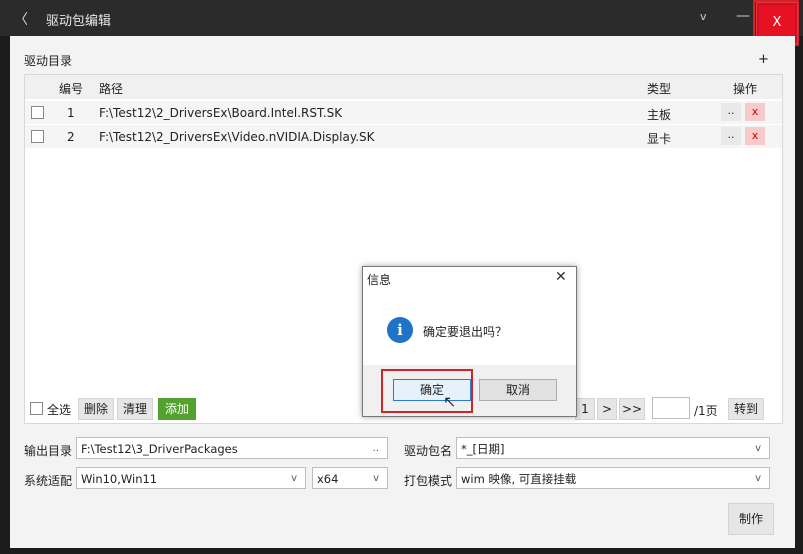 This screenshot has height=554, width=803. Describe the element at coordinates (376, 449) in the screenshot. I see `browse-icon: ..` at that location.